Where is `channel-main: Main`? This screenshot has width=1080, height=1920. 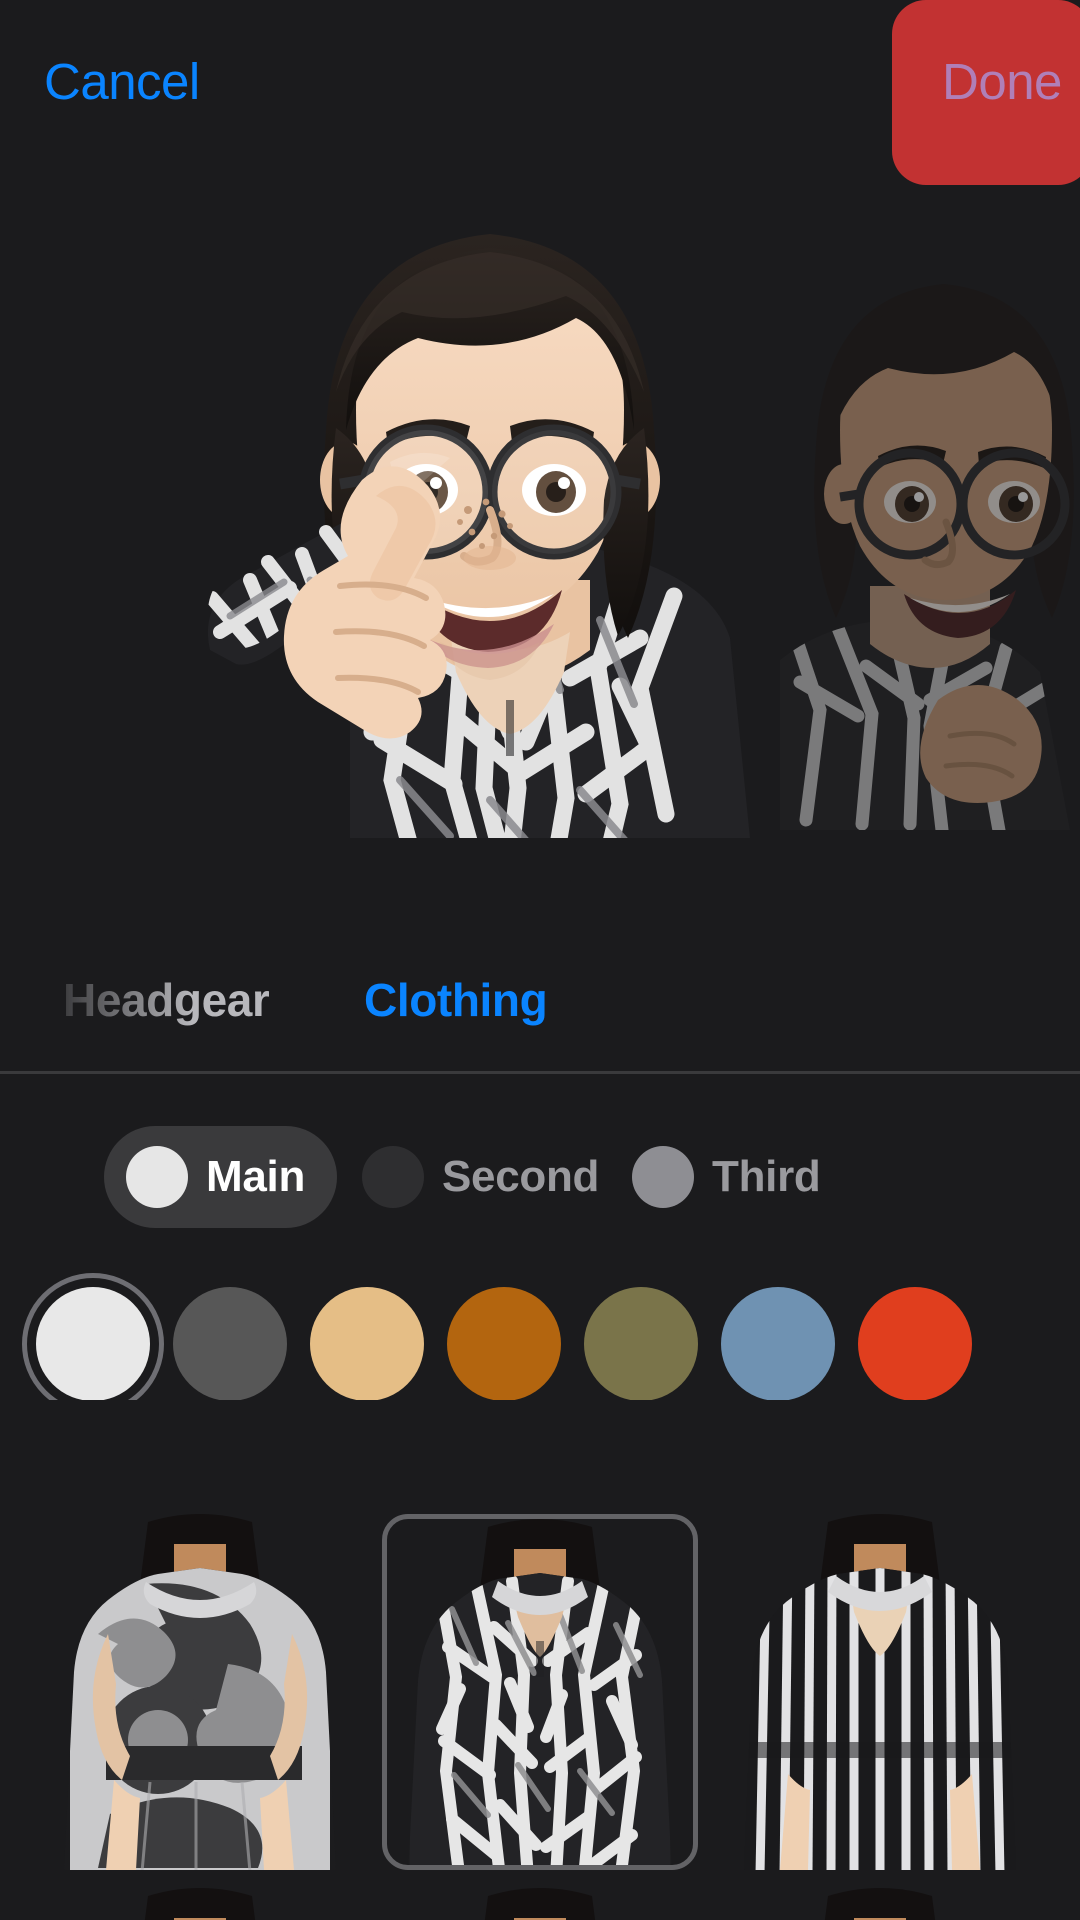
channel-main: Main is located at coordinates (221, 1177).